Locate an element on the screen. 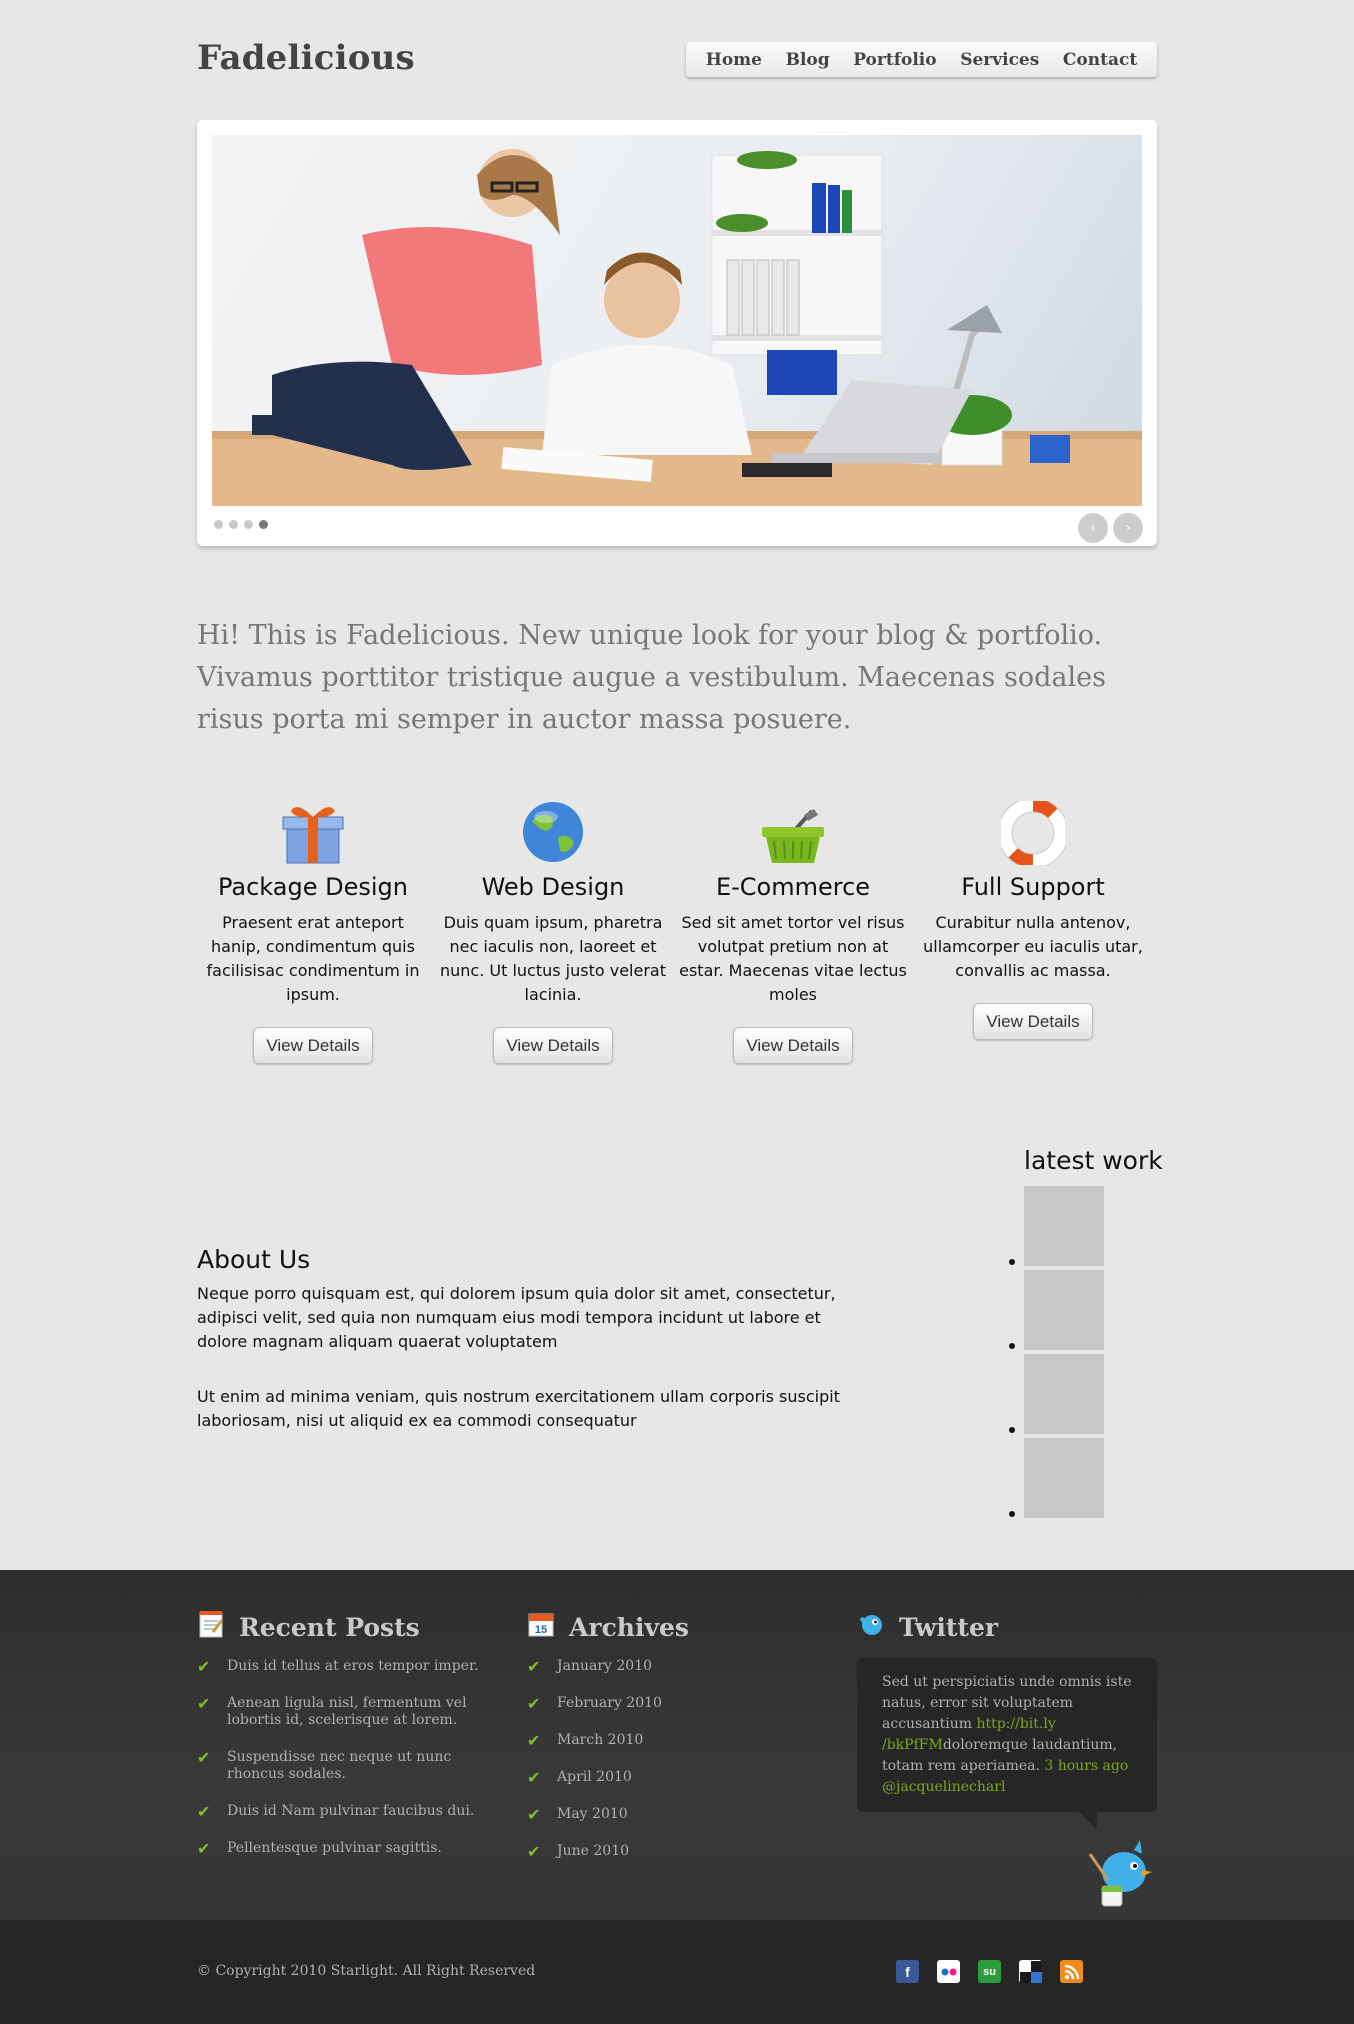  recent-post-link: Duis id tellus at eros tempor imper. is located at coordinates (347, 1666).